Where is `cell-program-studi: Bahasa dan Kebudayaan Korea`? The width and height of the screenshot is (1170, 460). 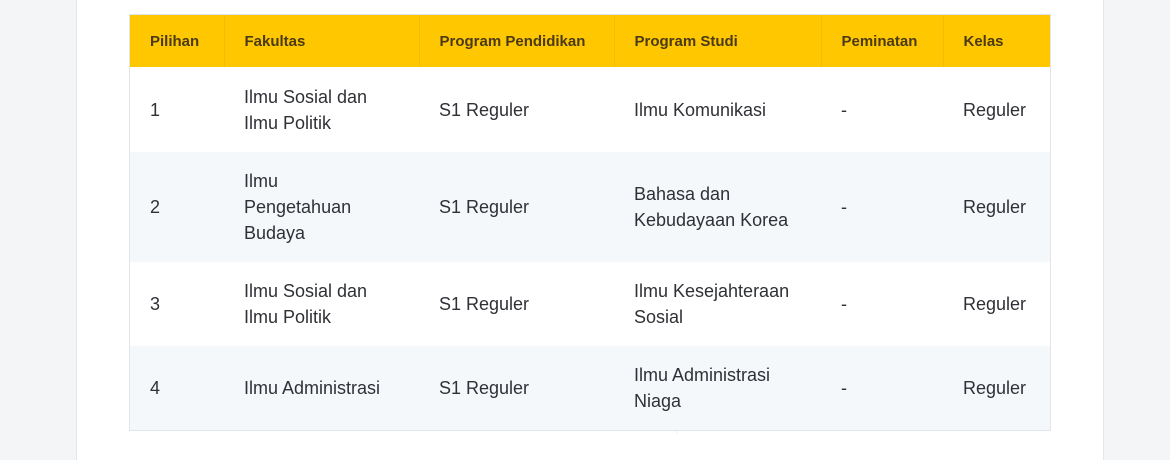
cell-program-studi: Bahasa dan Kebudayaan Korea is located at coordinates (711, 207).